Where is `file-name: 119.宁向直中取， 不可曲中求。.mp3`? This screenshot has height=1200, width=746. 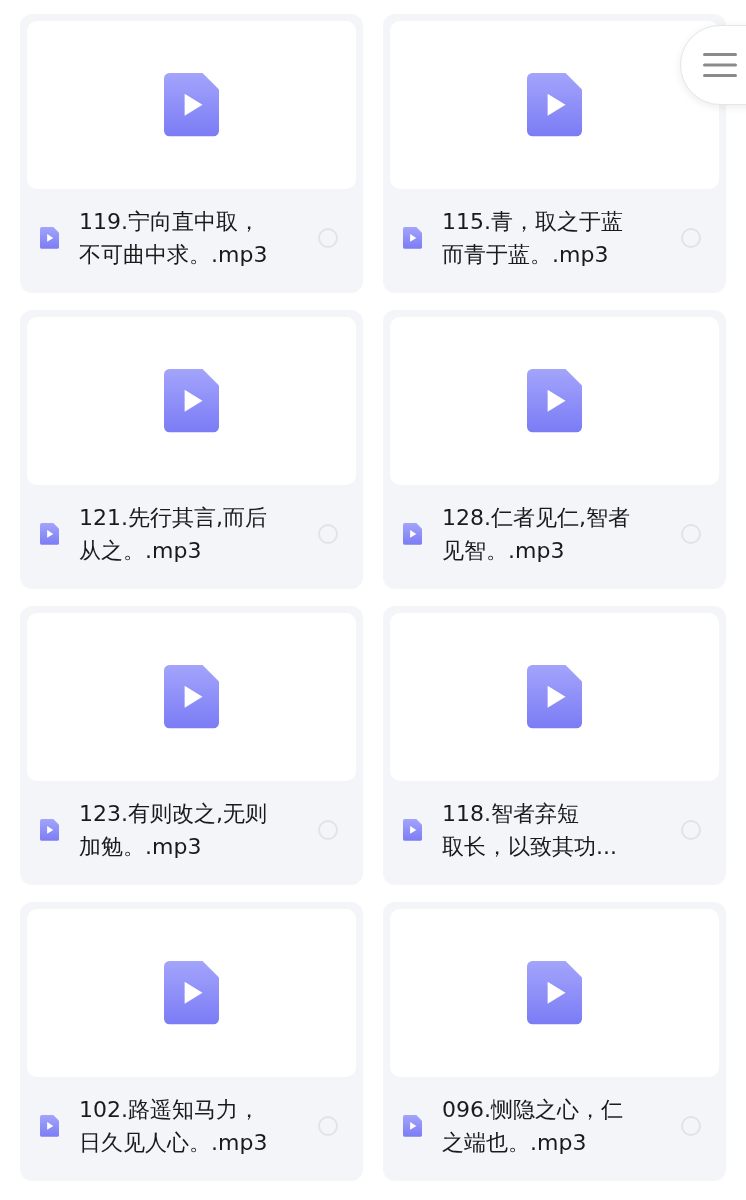 file-name: 119.宁向直中取， 不可曲中求。.mp3 is located at coordinates (174, 238).